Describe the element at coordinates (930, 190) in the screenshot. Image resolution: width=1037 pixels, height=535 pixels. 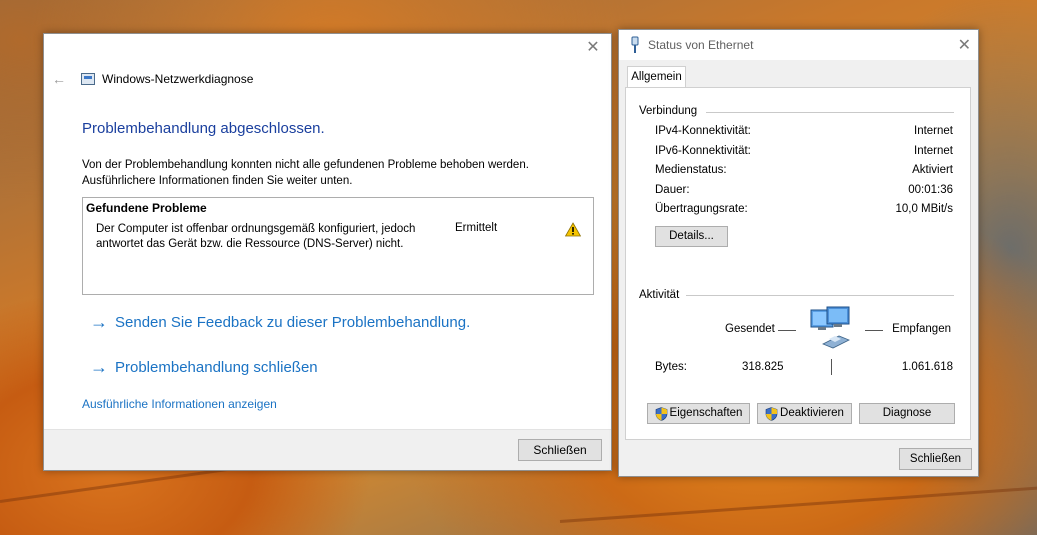
I see `duration-value: 00:01:36` at that location.